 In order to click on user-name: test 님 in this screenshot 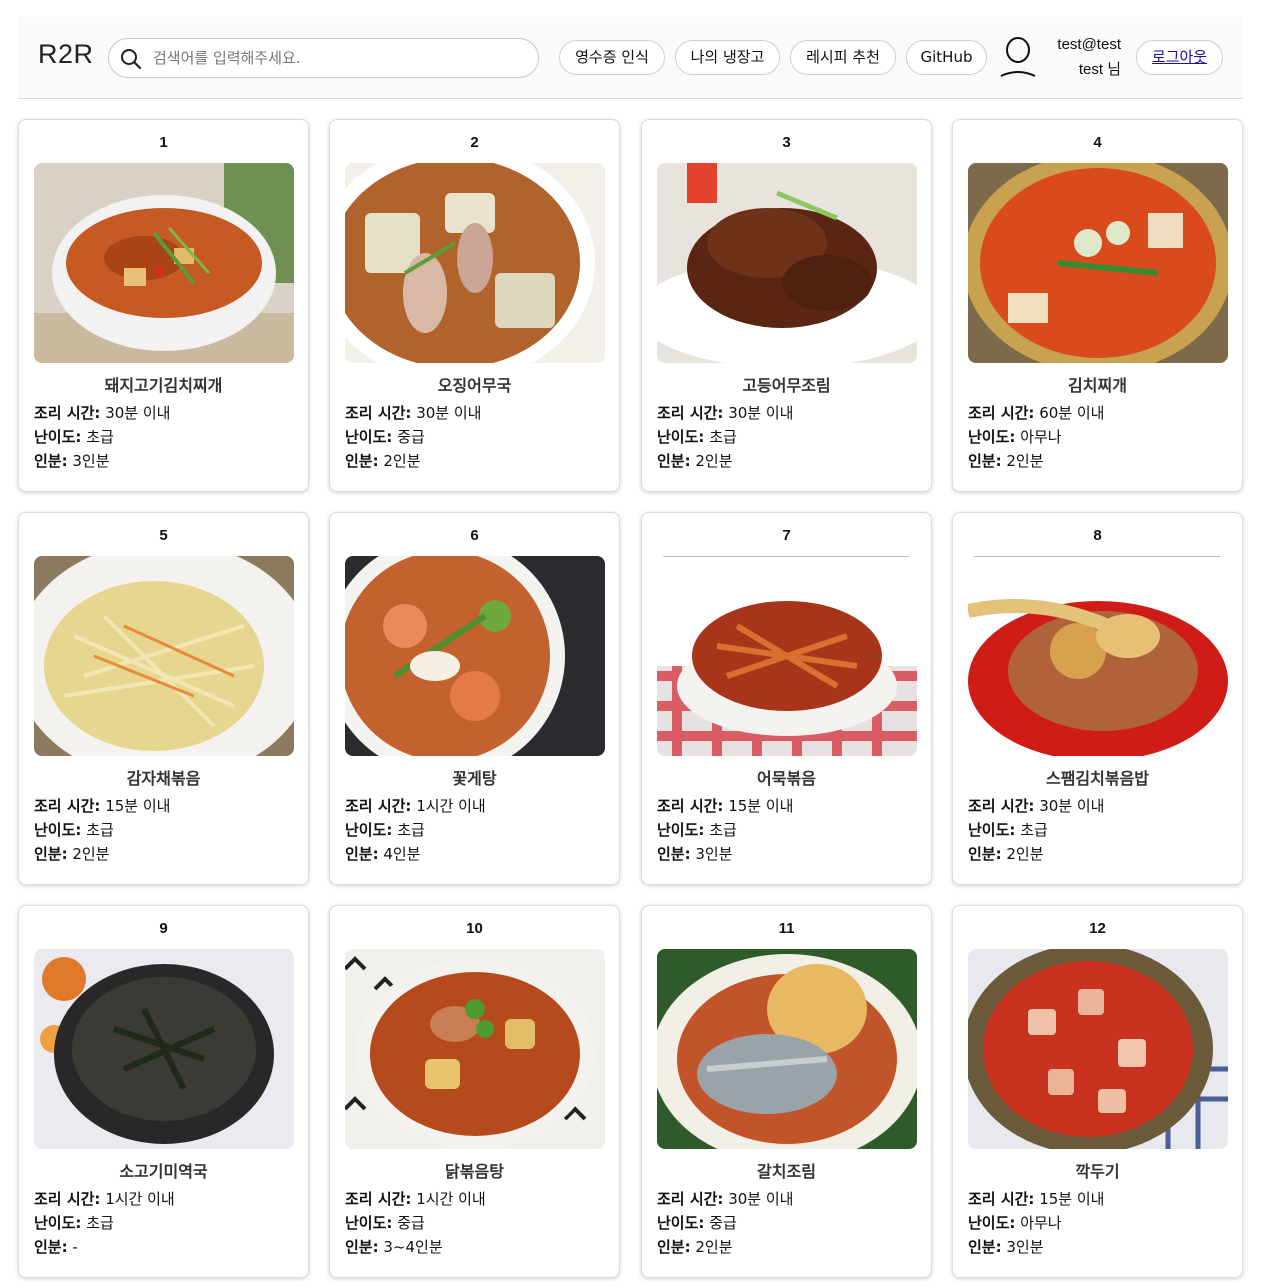, I will do `click(1099, 69)`.